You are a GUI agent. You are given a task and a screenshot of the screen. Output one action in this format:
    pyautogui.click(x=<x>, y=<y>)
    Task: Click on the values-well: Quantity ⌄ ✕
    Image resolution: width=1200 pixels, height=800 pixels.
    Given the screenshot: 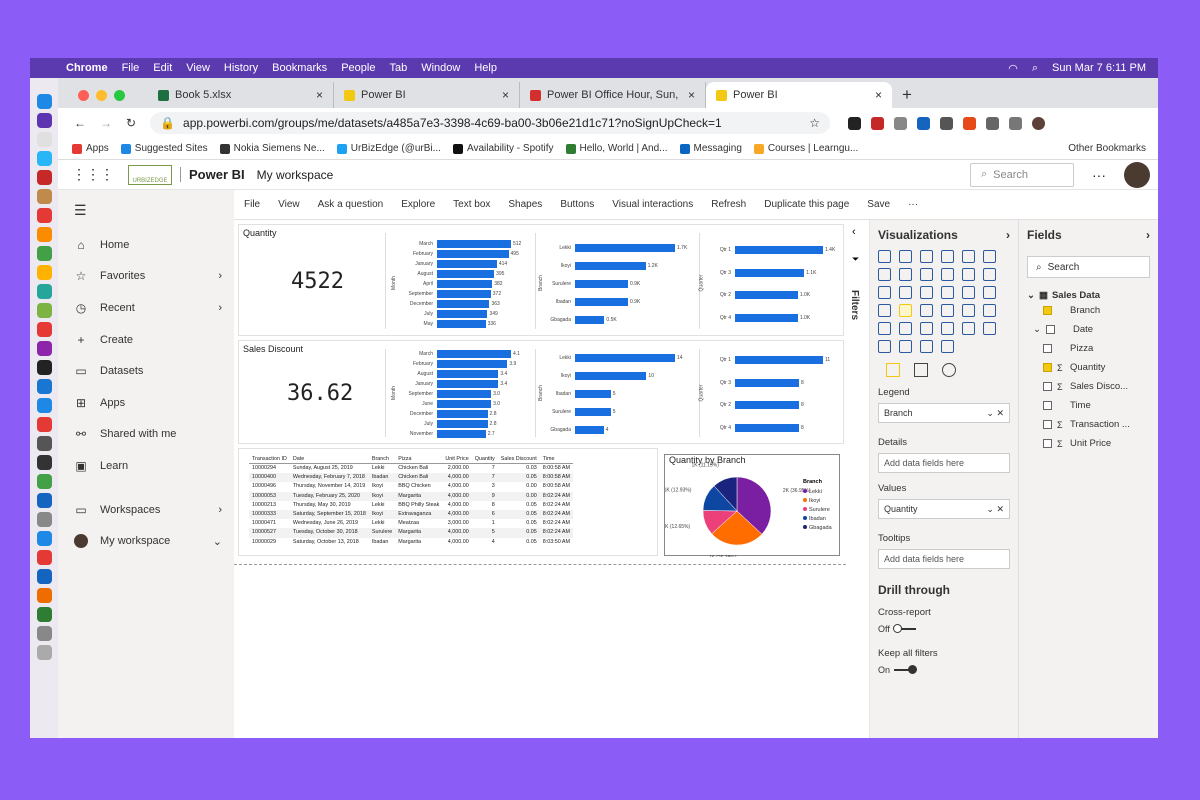 What is the action you would take?
    pyautogui.click(x=944, y=509)
    